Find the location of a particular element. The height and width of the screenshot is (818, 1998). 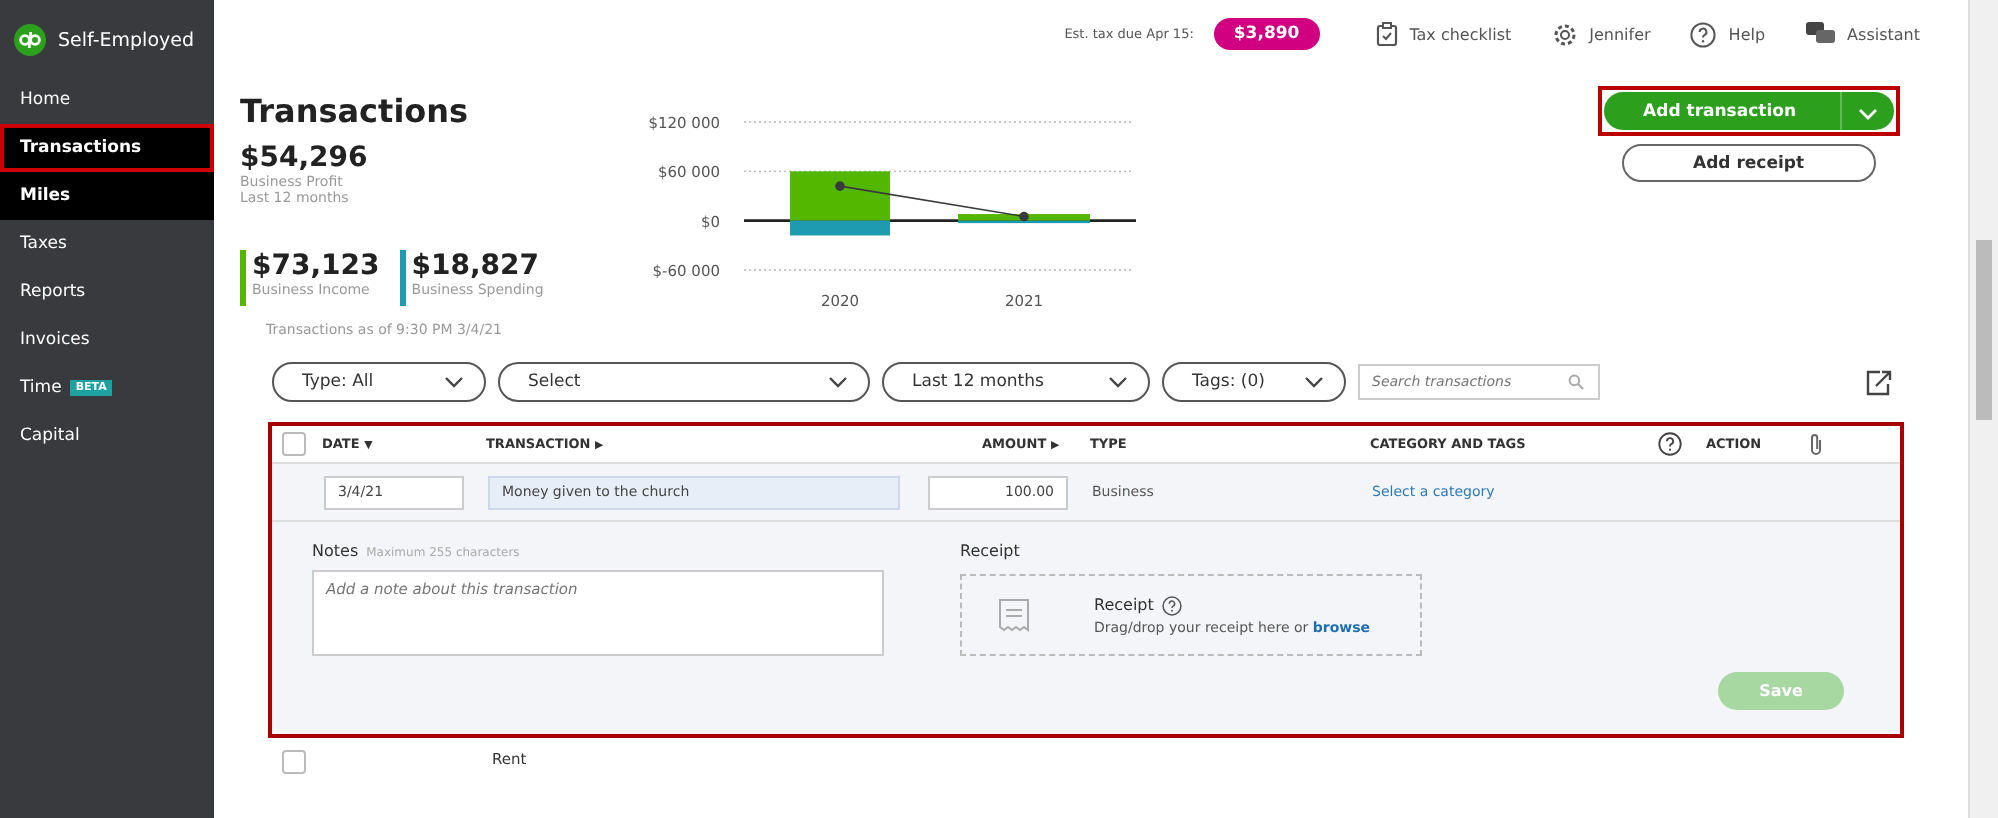

receipt-title: Receipt is located at coordinates (1124, 605).